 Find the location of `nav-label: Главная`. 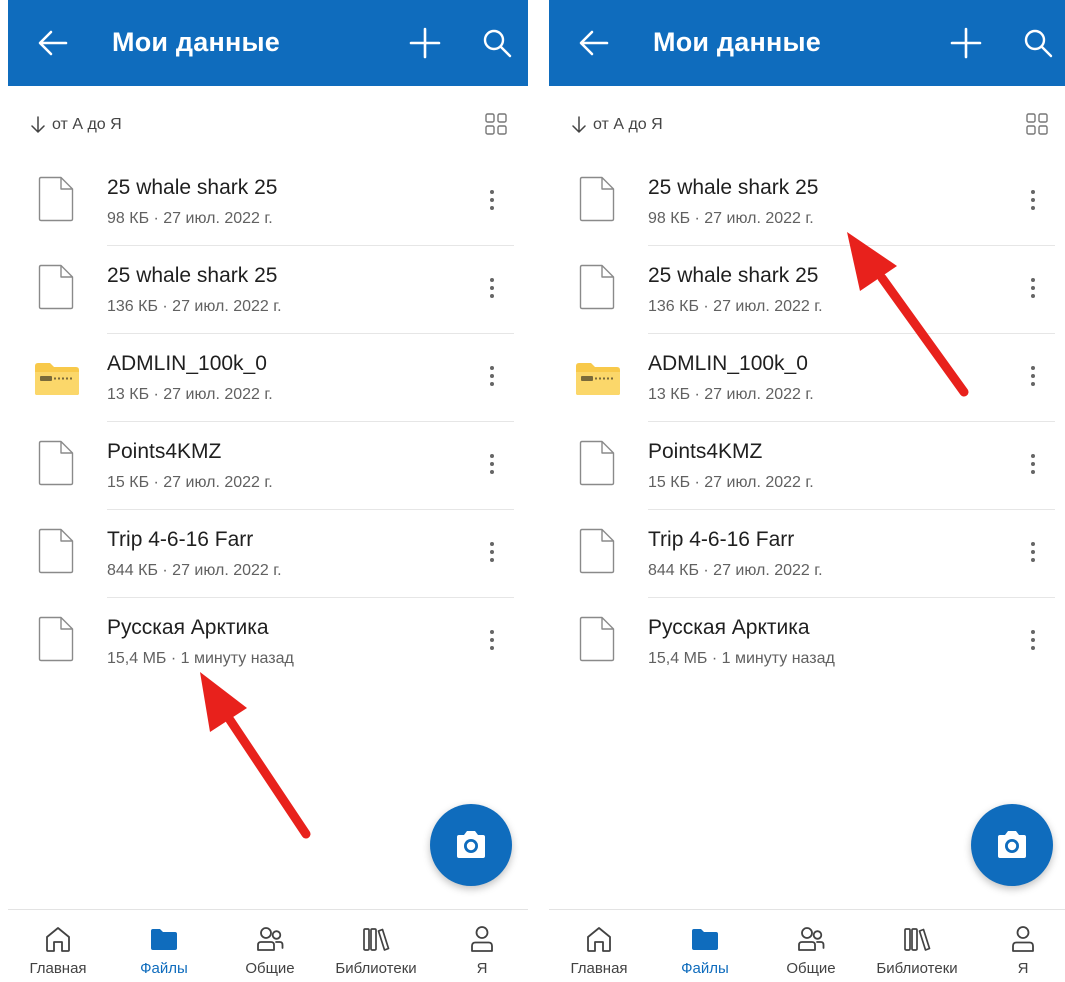

nav-label: Главная is located at coordinates (58, 968).